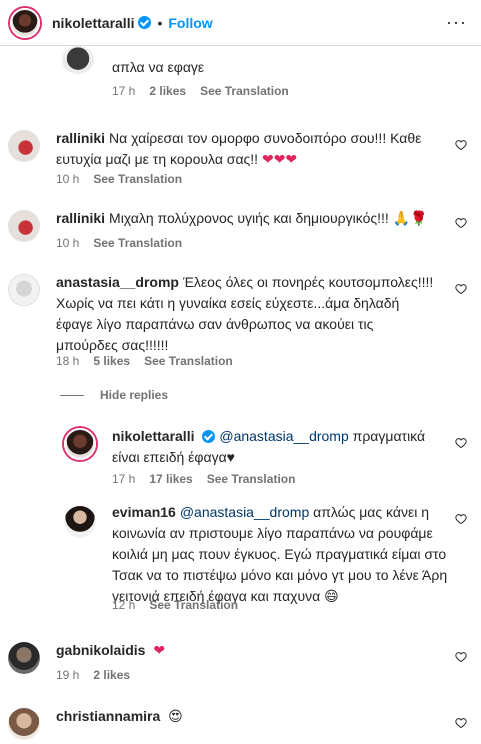  I want to click on heart-emoji-icon: ❤❤❤, so click(279, 160).